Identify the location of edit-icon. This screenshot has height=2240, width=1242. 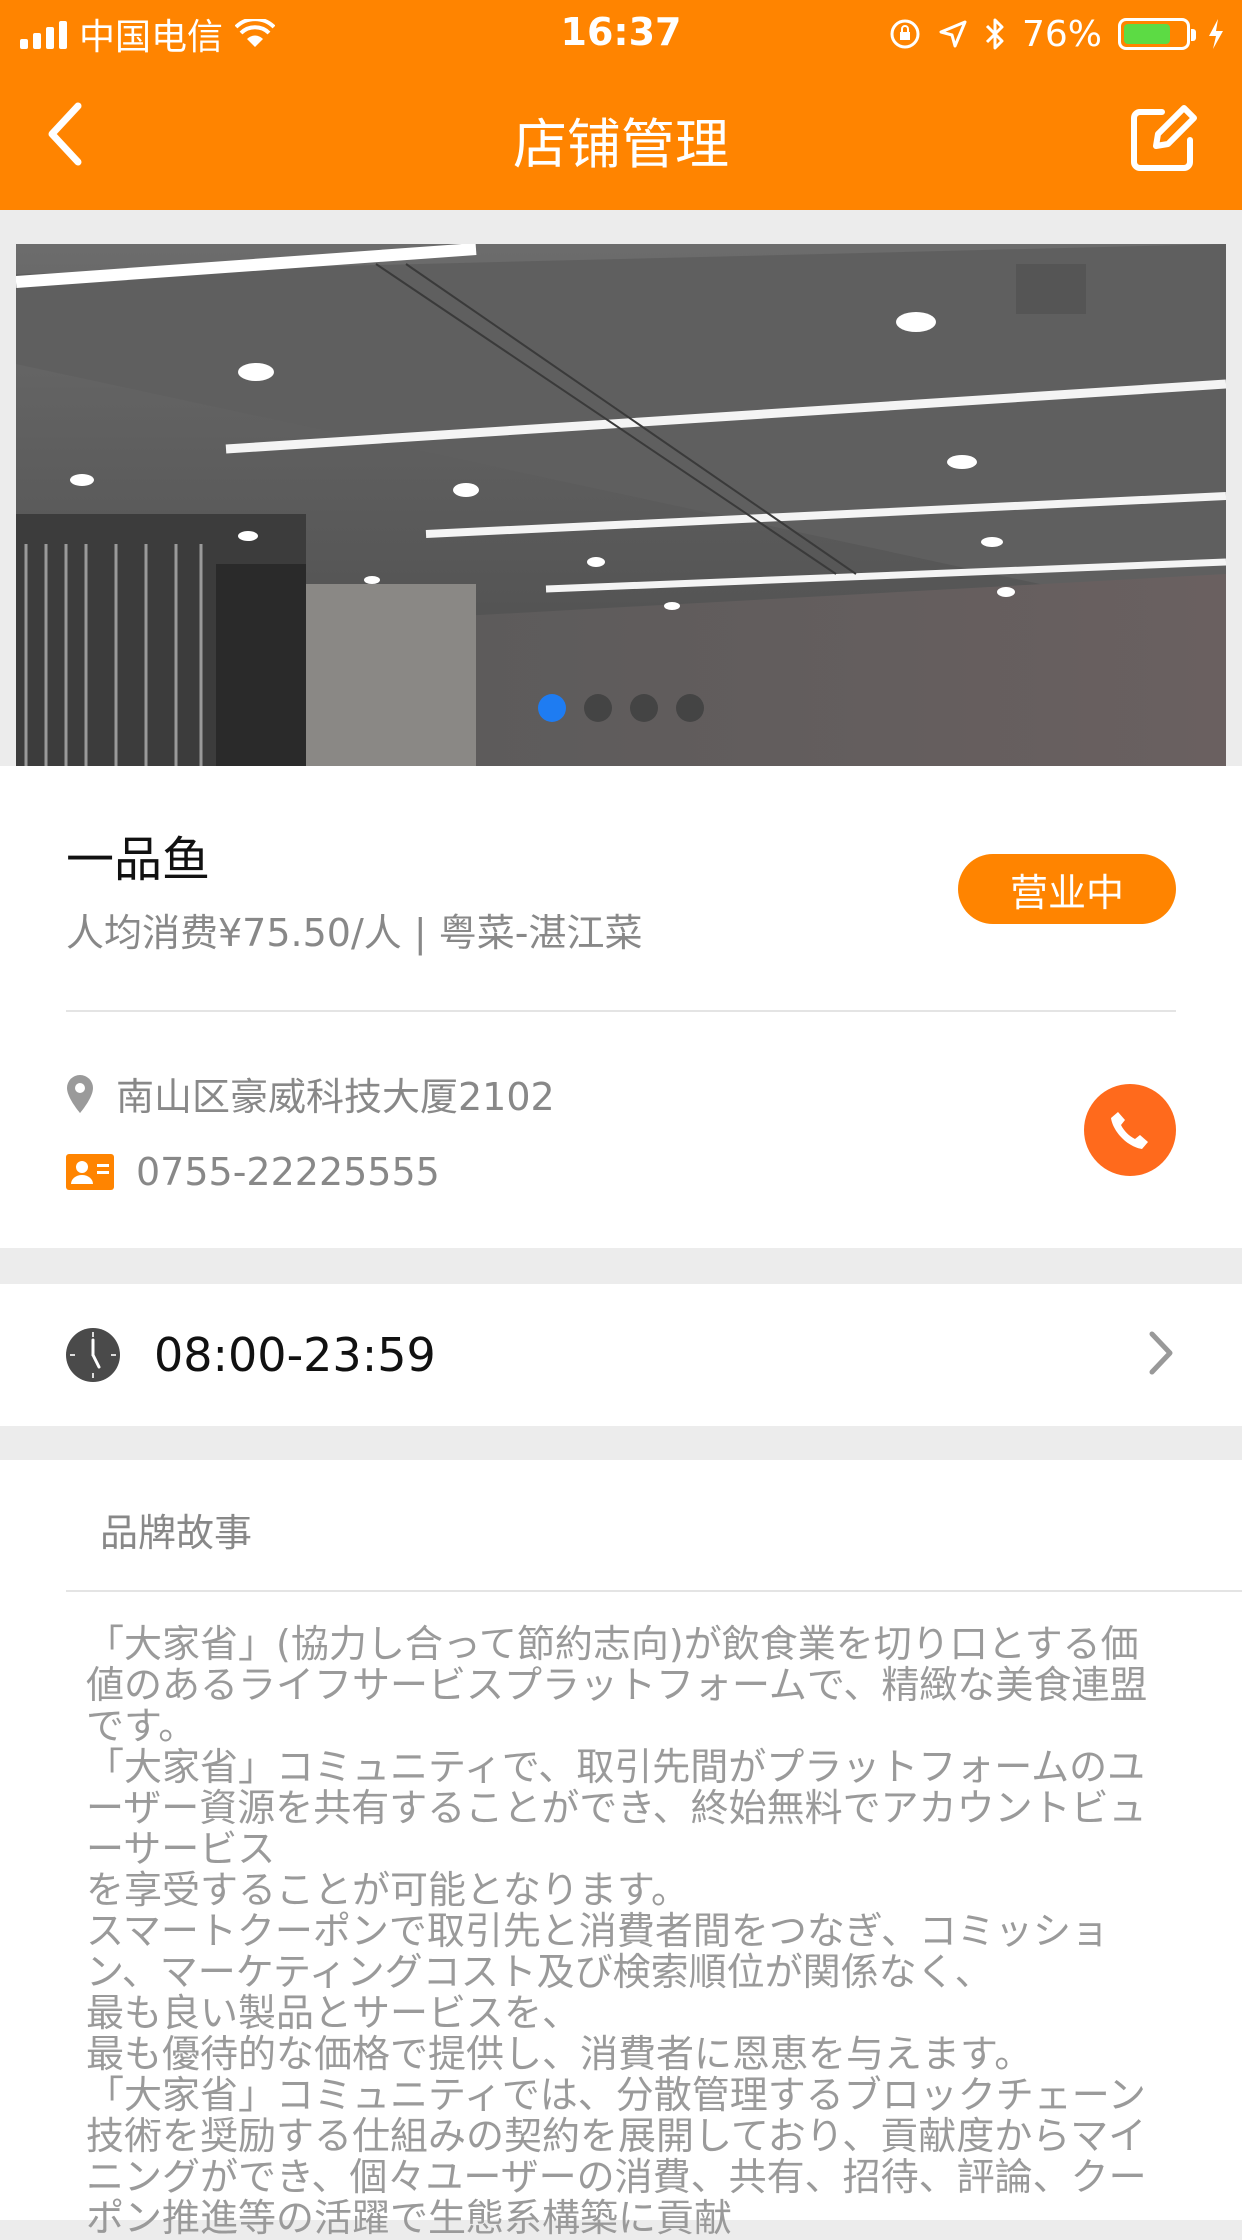
(1164, 138).